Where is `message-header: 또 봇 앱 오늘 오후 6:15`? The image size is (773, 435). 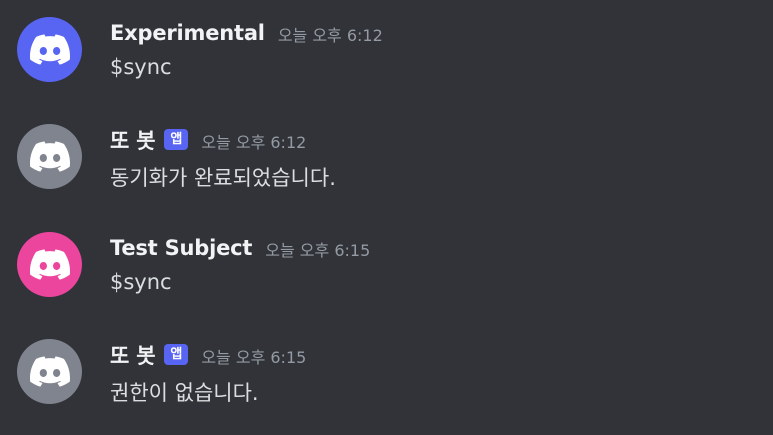
message-header: 또 봇 앱 오늘 오후 6:15 is located at coordinates (208, 355).